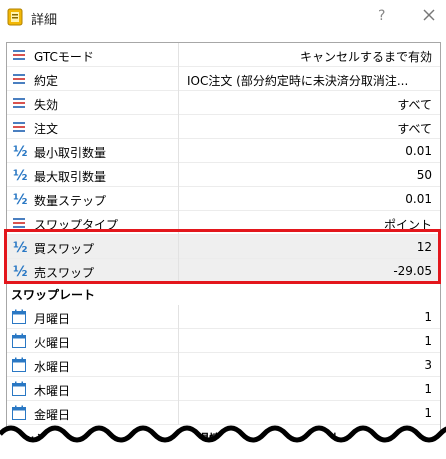 The image size is (446, 459). Describe the element at coordinates (46, 105) in the screenshot. I see `row-label: 失効` at that location.